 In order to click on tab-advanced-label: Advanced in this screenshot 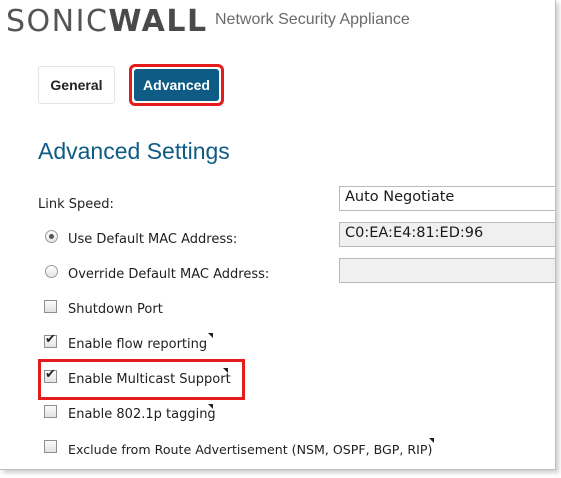, I will do `click(176, 85)`.